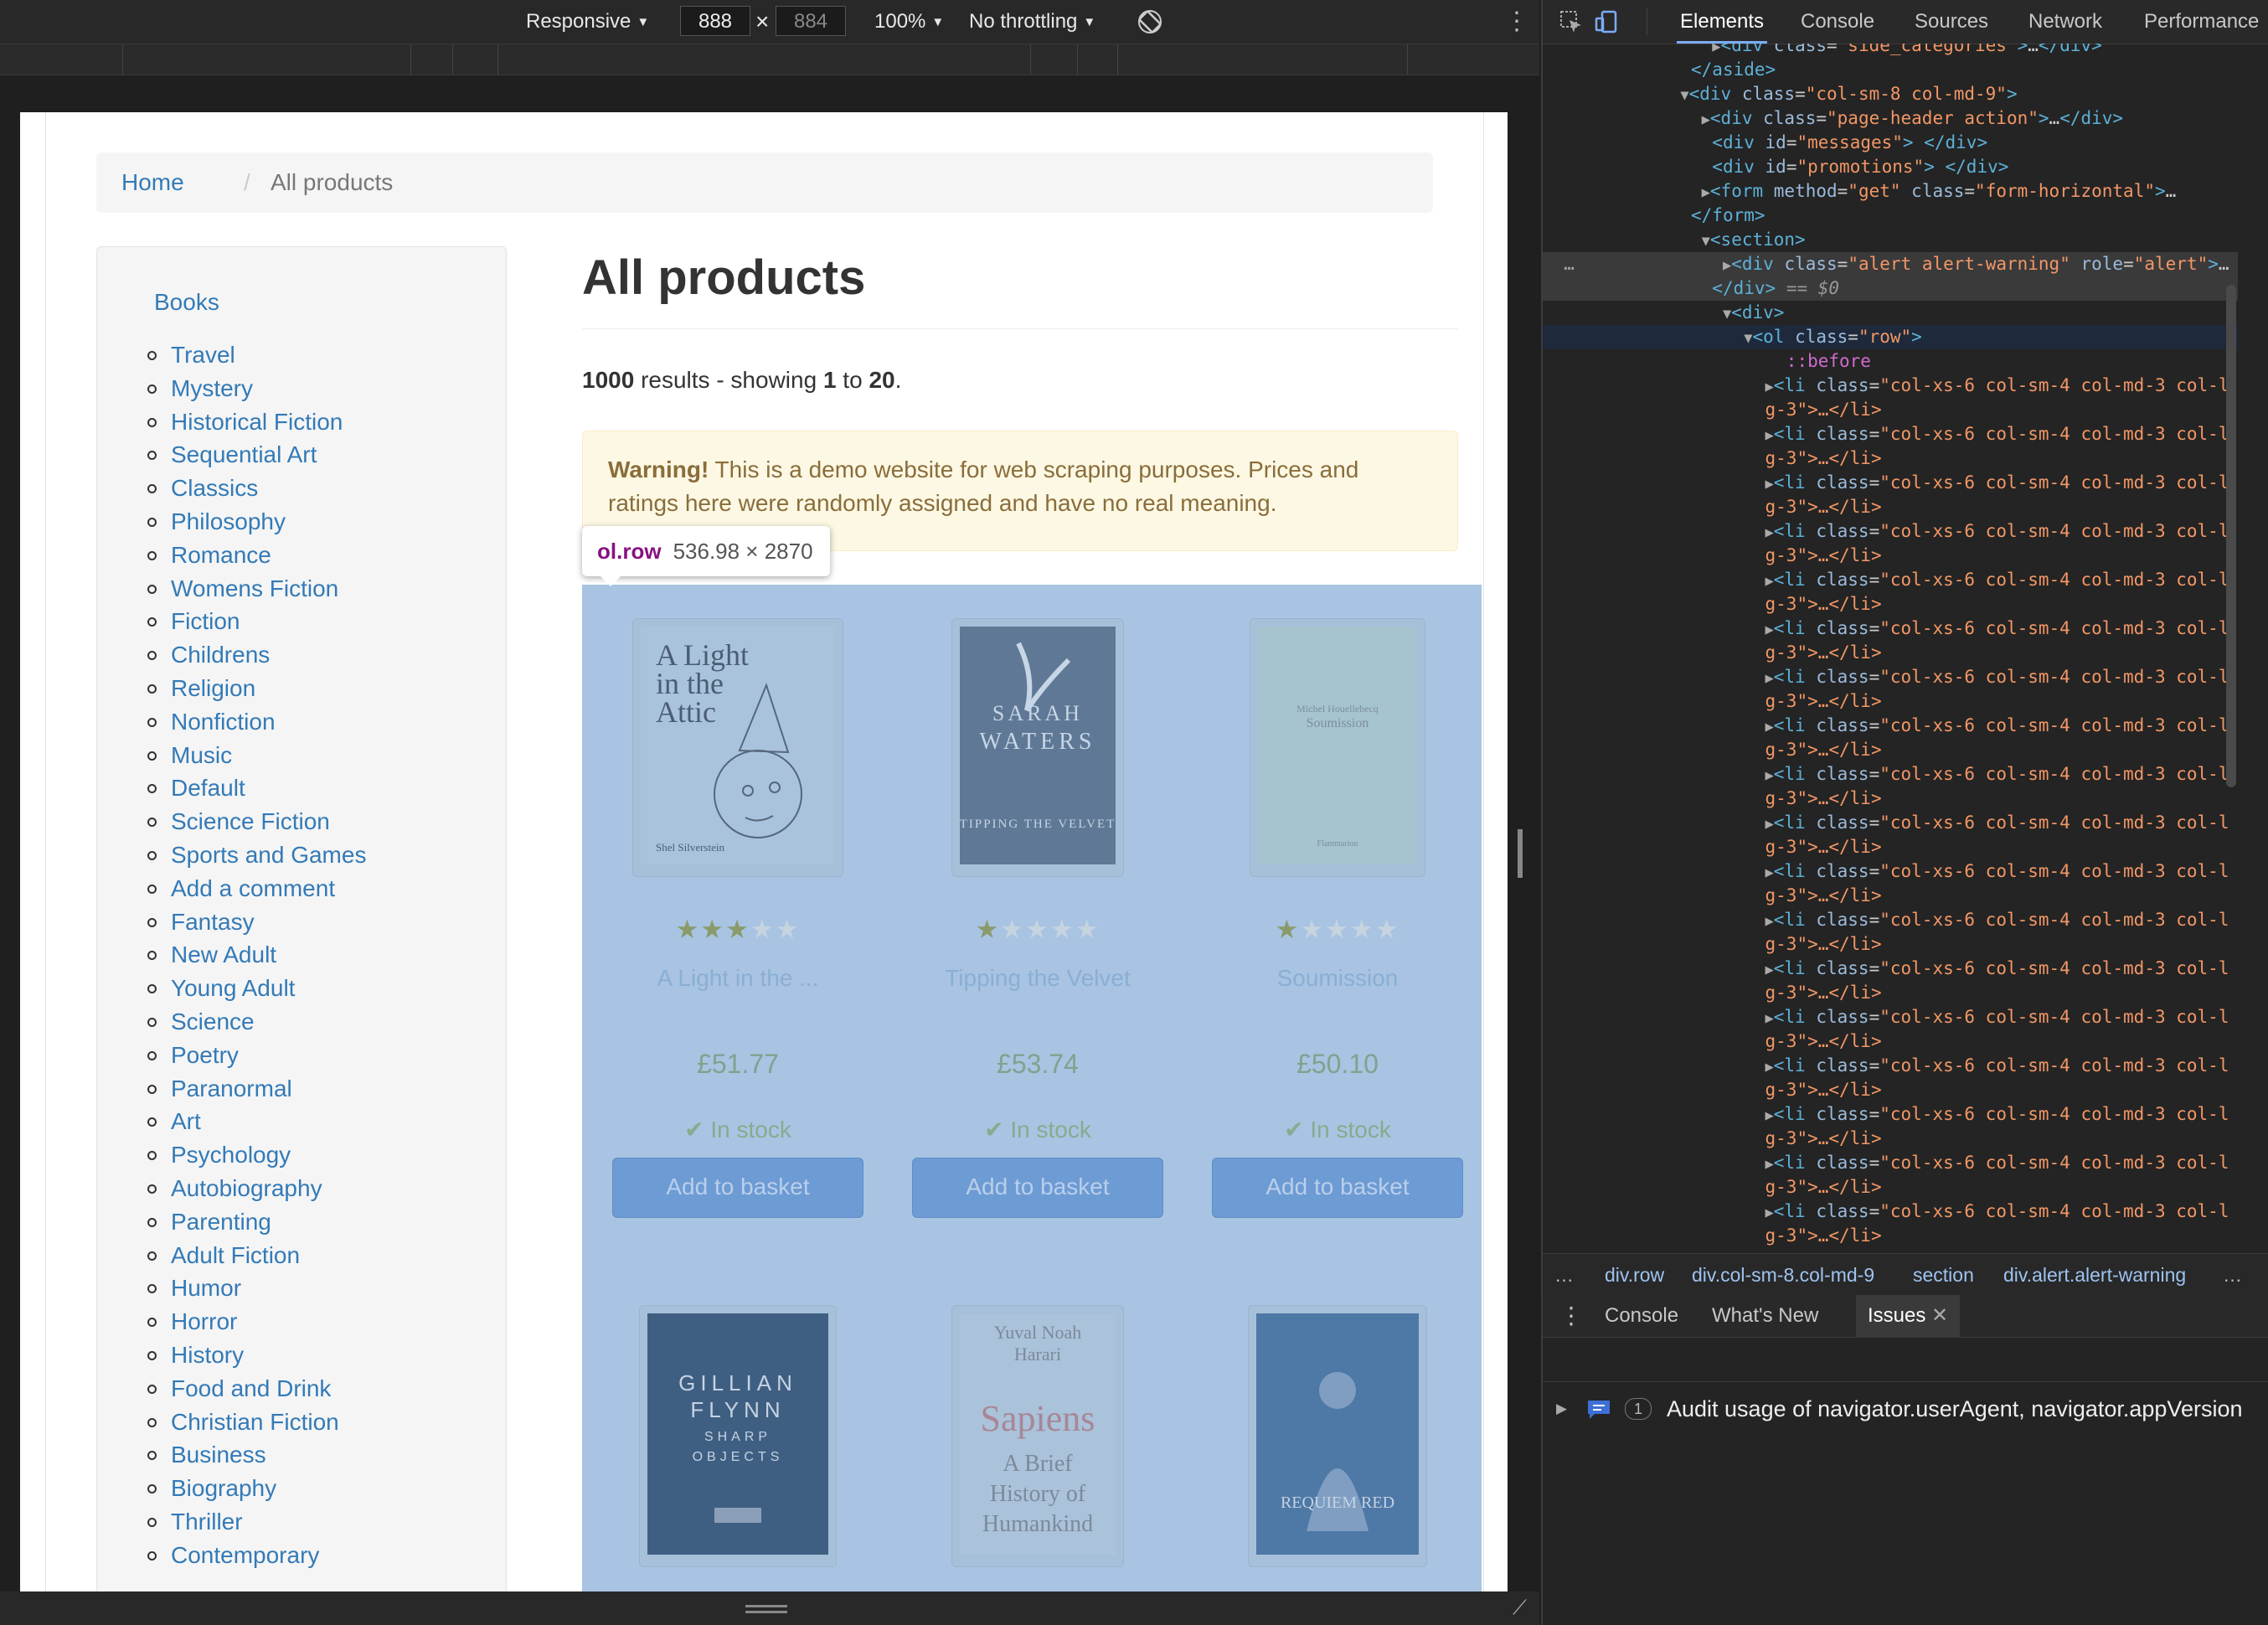 This screenshot has width=2268, height=1625. Describe the element at coordinates (1634, 1275) in the screenshot. I see `crumb-div-row: div.row` at that location.